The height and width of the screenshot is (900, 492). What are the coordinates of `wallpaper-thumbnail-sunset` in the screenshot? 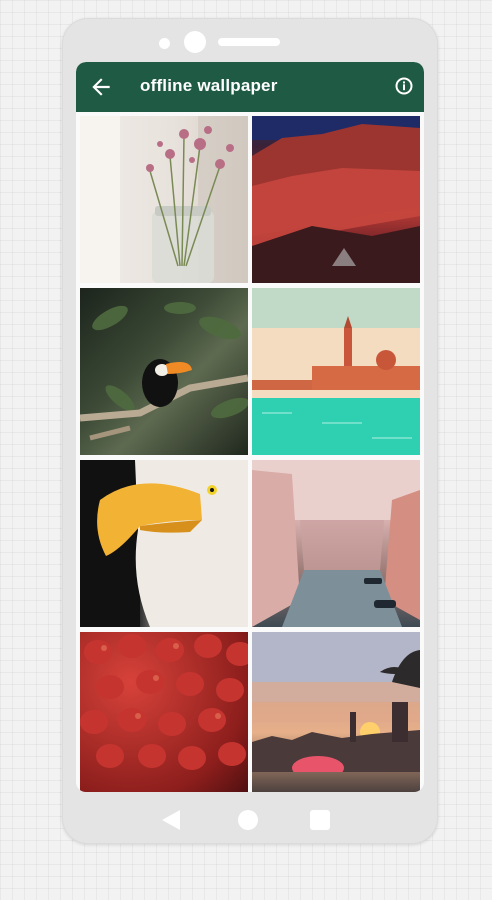 It's located at (336, 712).